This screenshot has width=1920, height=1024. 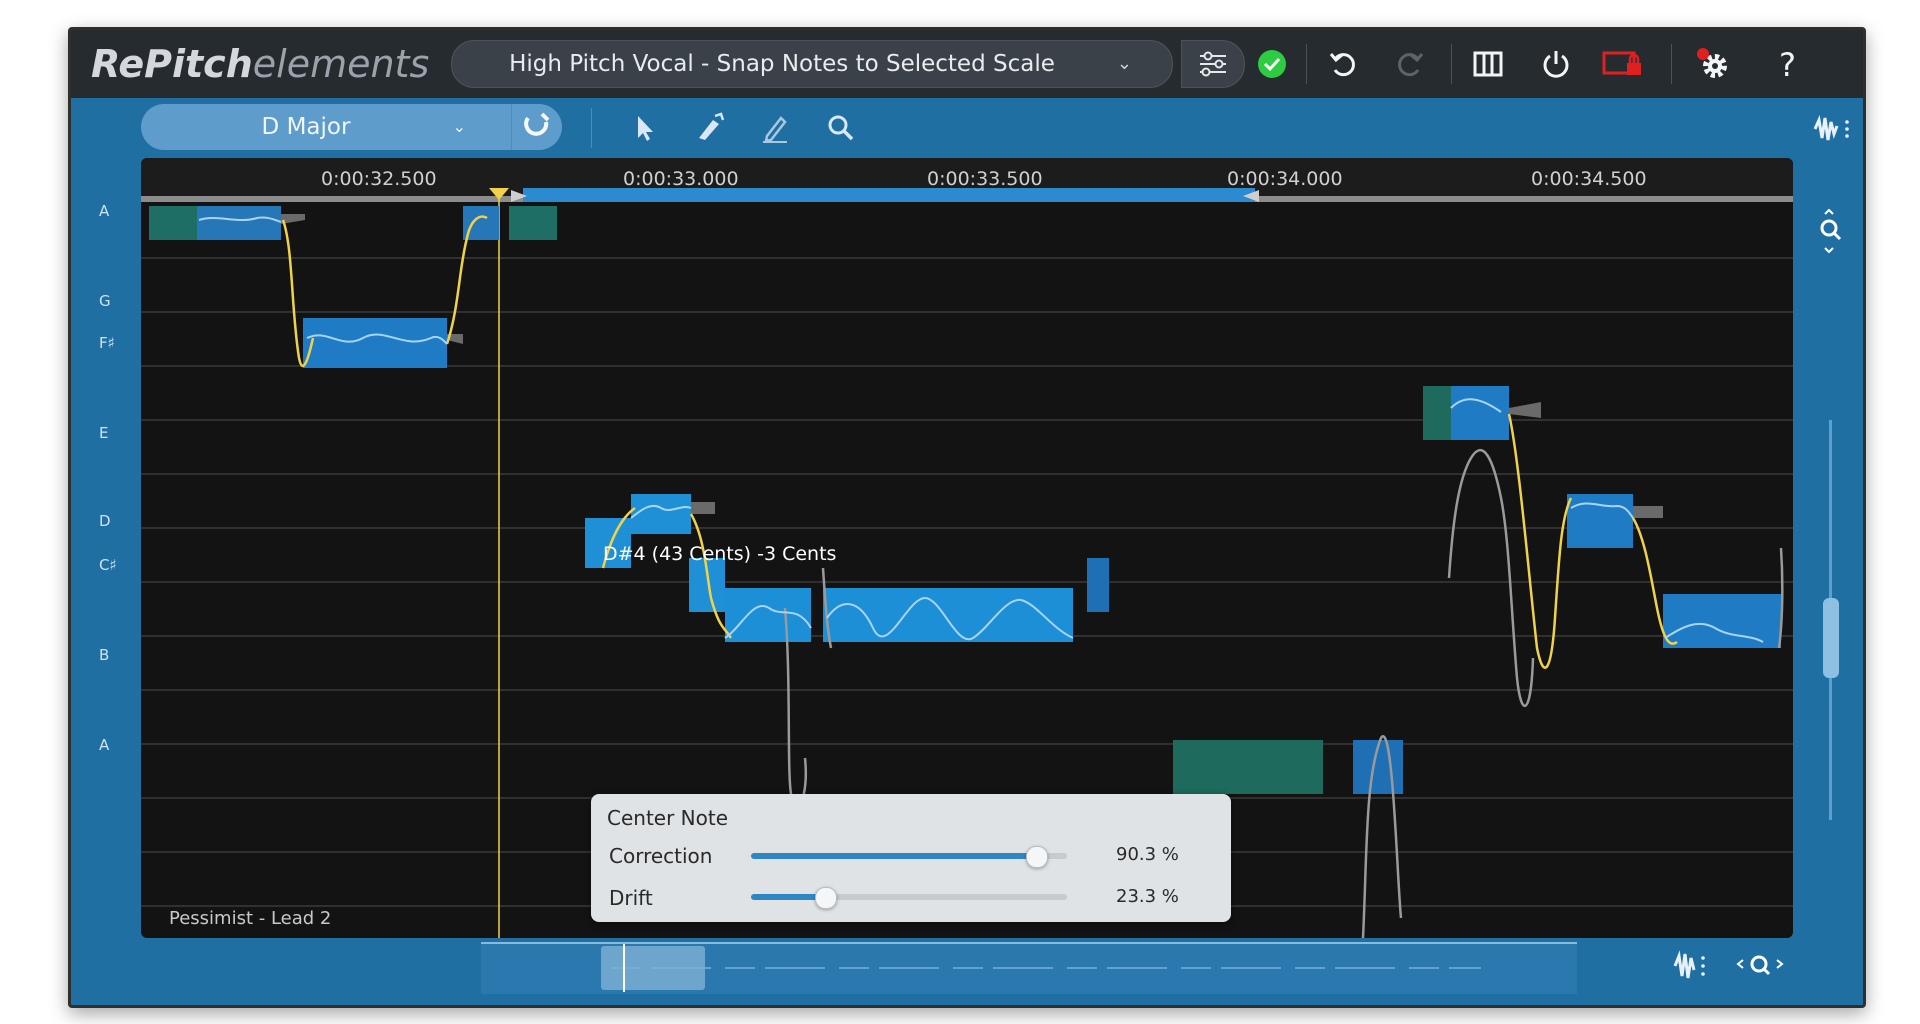 I want to click on horizontal-zoom-icon, so click(x=1761, y=966).